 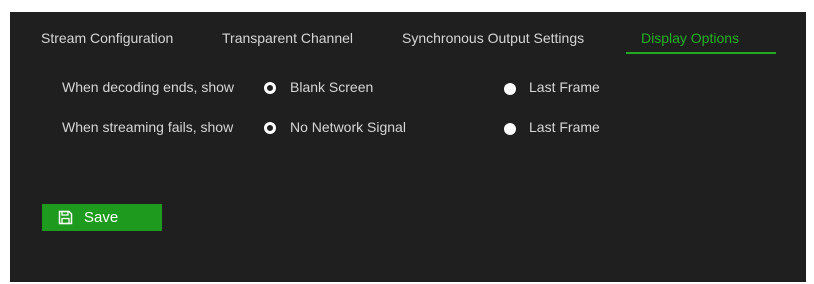 I want to click on decoding-last-frame-radio, so click(x=510, y=89).